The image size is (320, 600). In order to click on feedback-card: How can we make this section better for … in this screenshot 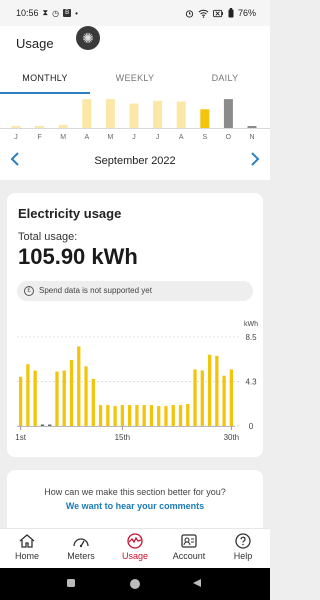, I will do `click(135, 500)`.